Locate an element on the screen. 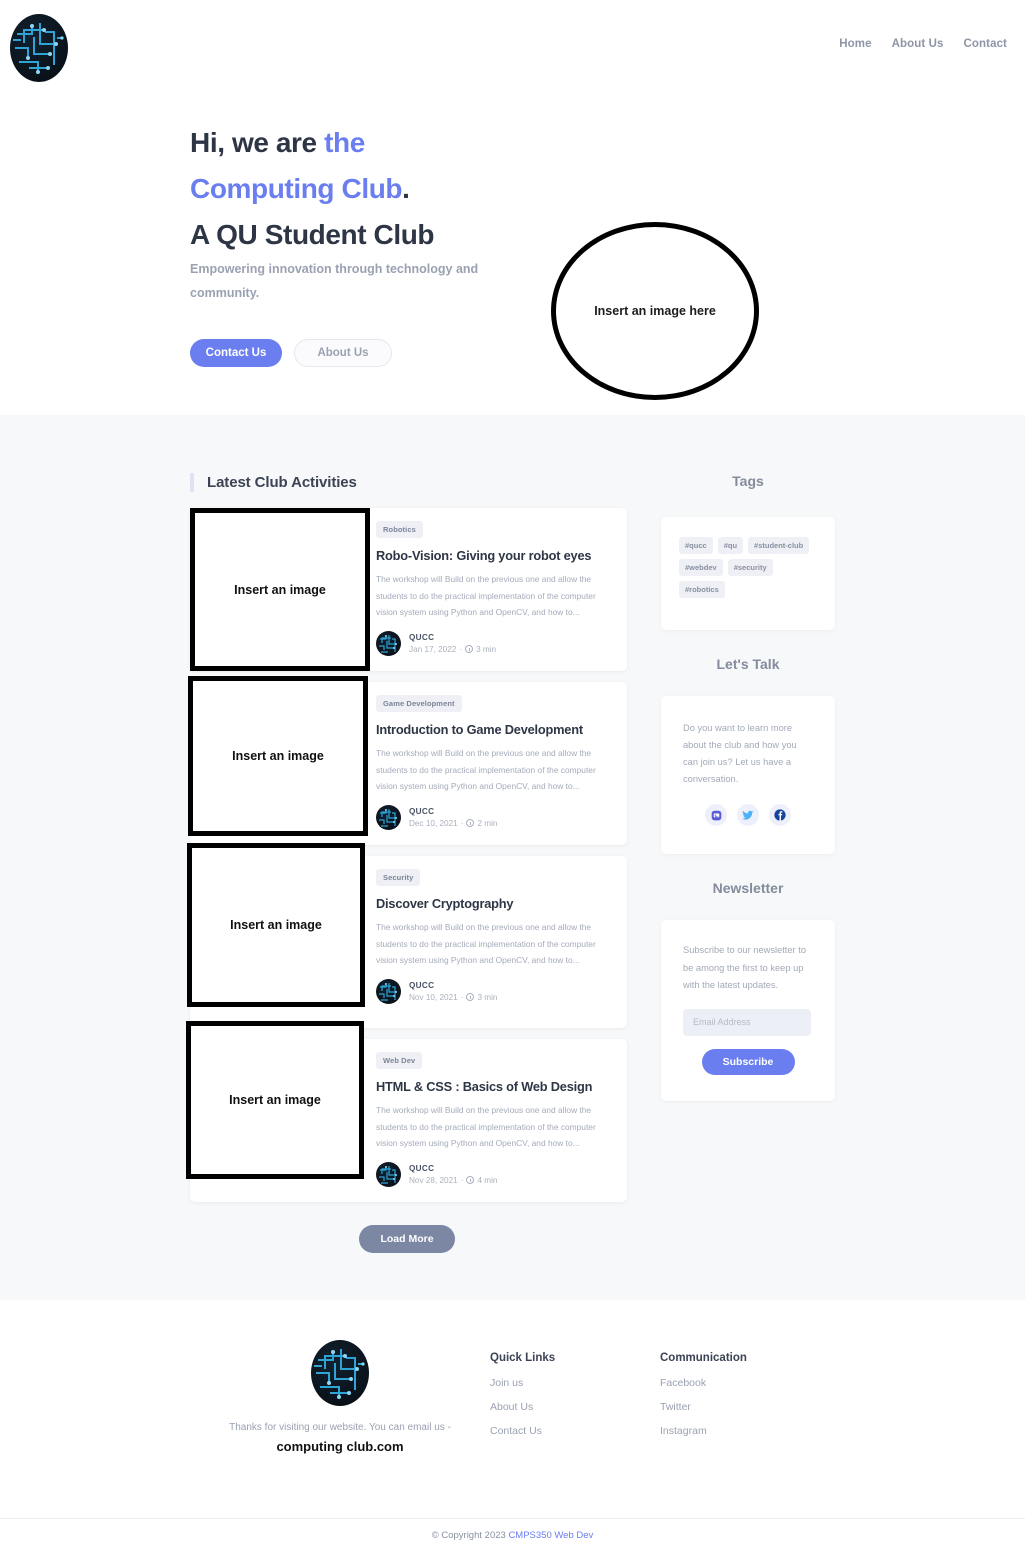 This screenshot has width=1025, height=1552. tag-item: #security is located at coordinates (750, 567).